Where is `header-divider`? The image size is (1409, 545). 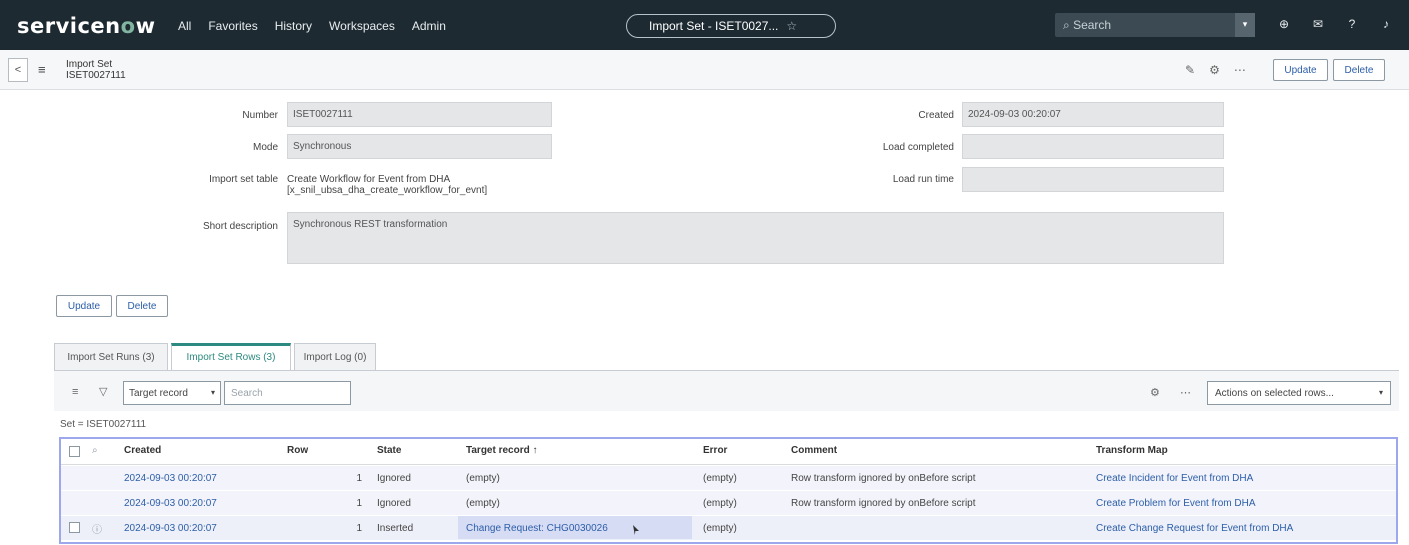
header-divider is located at coordinates (728, 464).